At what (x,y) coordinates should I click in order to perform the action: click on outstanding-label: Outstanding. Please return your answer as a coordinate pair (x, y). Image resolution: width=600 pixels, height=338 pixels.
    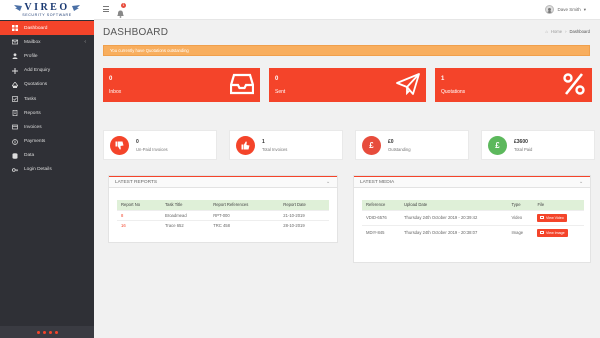
    Looking at the image, I should click on (399, 149).